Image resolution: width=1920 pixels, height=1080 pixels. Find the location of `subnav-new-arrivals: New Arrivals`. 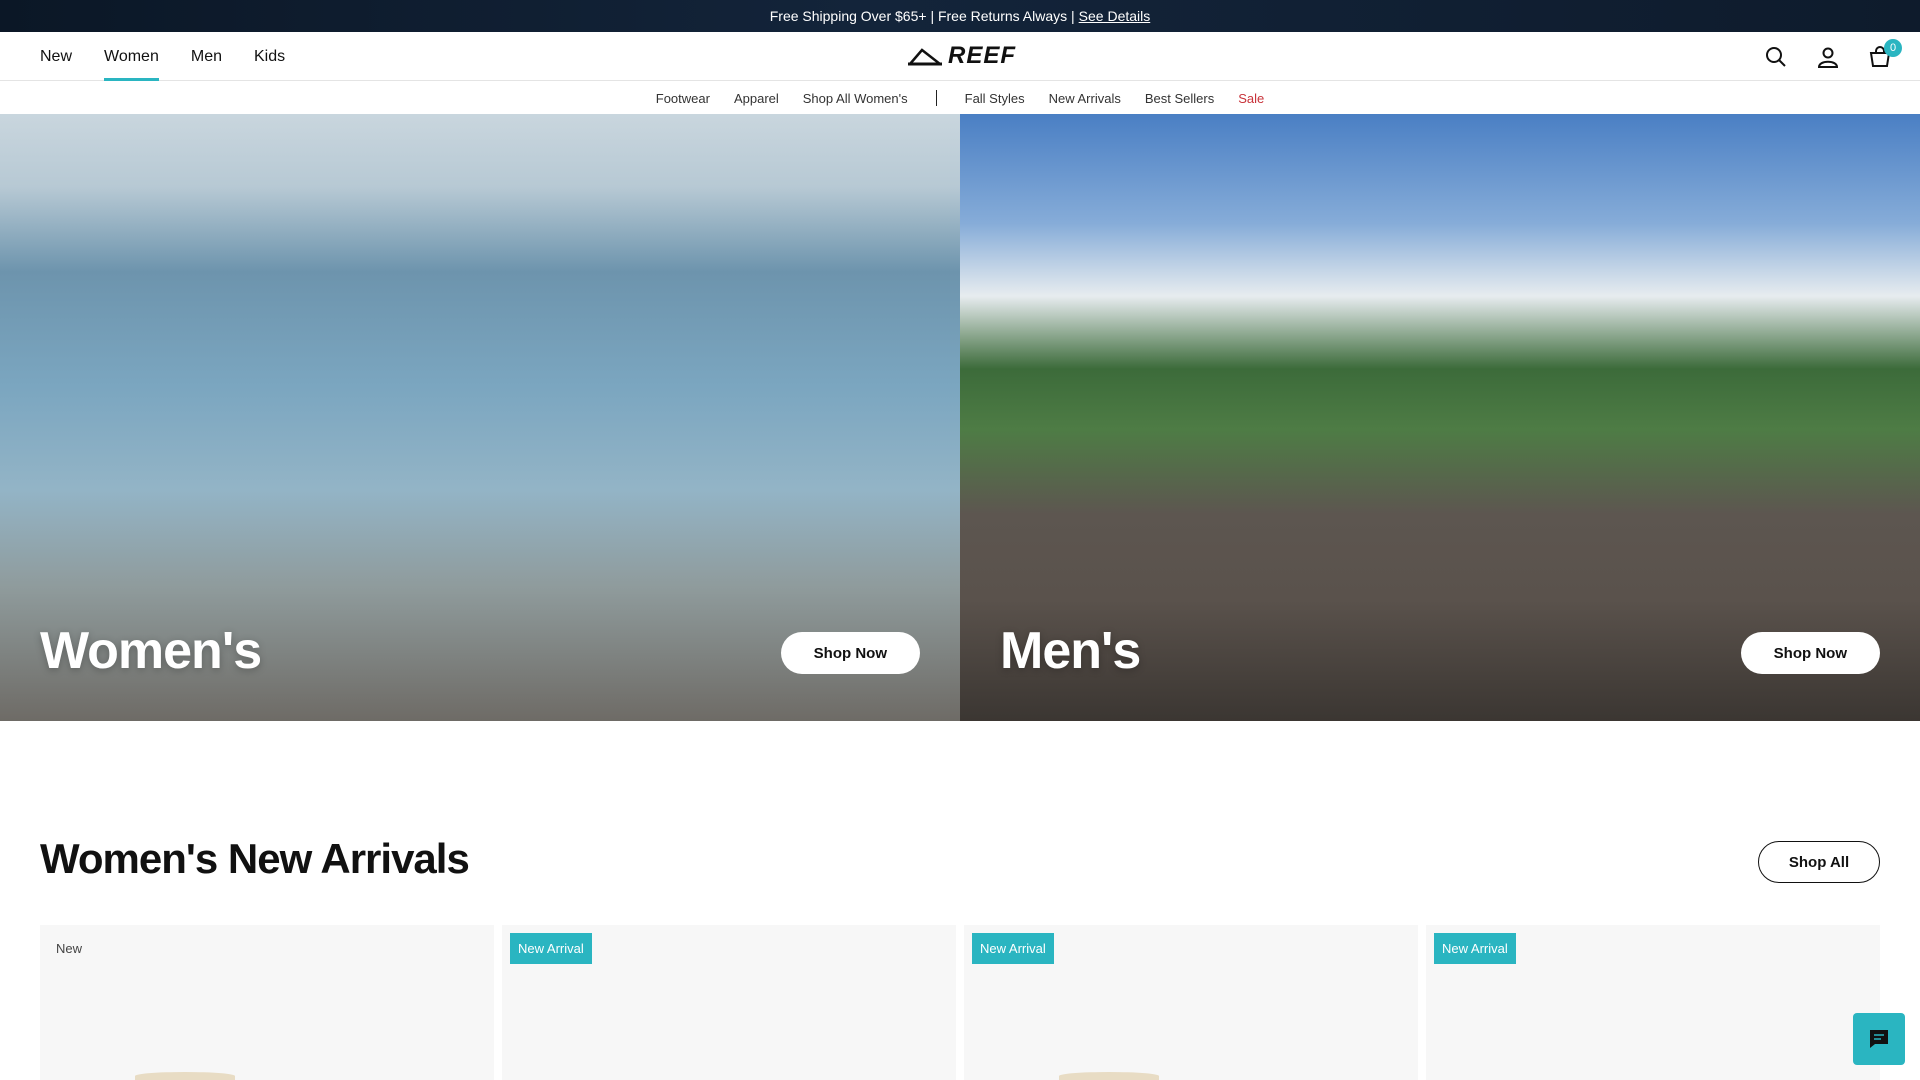

subnav-new-arrivals: New Arrivals is located at coordinates (1085, 98).